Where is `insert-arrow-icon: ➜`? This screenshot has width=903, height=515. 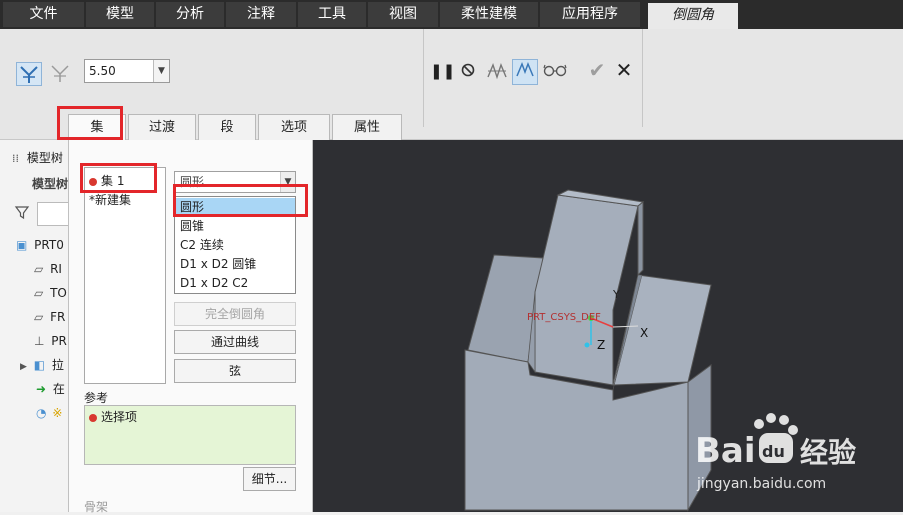 insert-arrow-icon: ➜ is located at coordinates (41, 389).